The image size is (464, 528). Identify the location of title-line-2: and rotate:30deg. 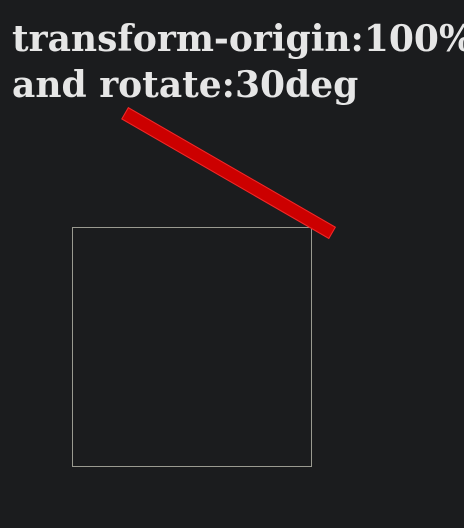
(185, 85).